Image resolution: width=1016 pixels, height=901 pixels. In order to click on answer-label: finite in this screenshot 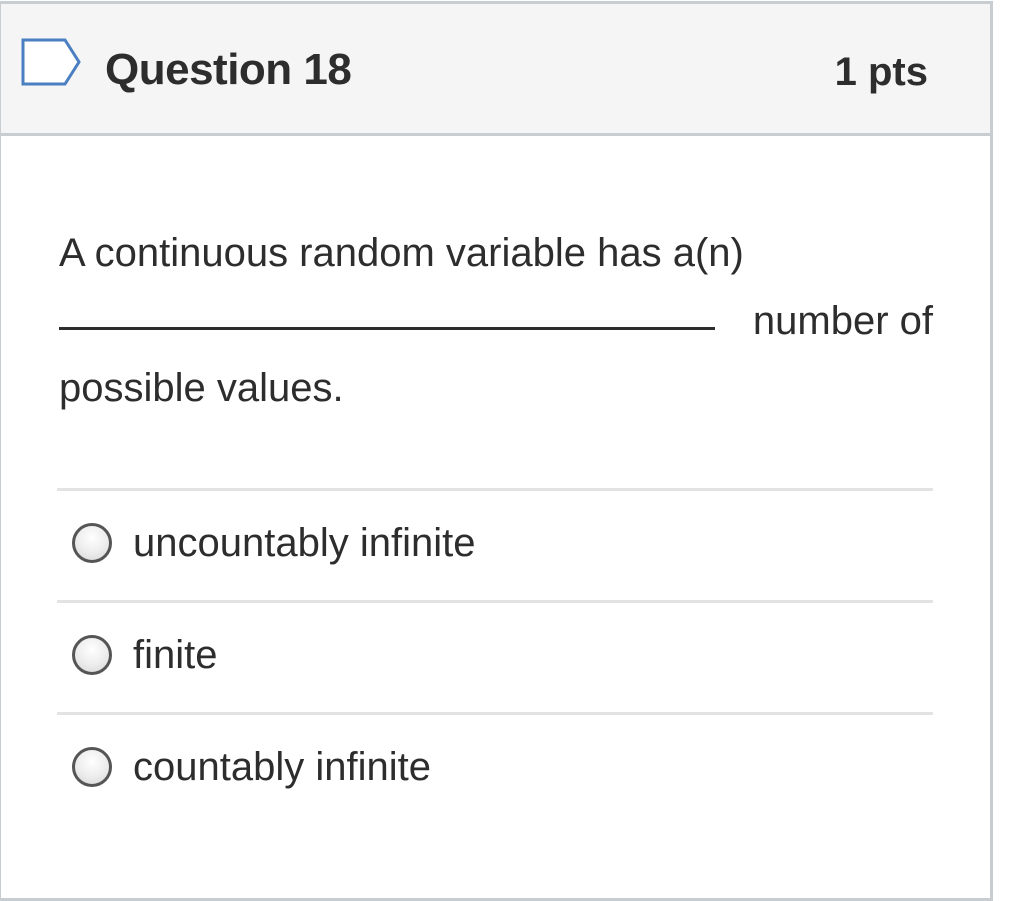, I will do `click(175, 655)`.